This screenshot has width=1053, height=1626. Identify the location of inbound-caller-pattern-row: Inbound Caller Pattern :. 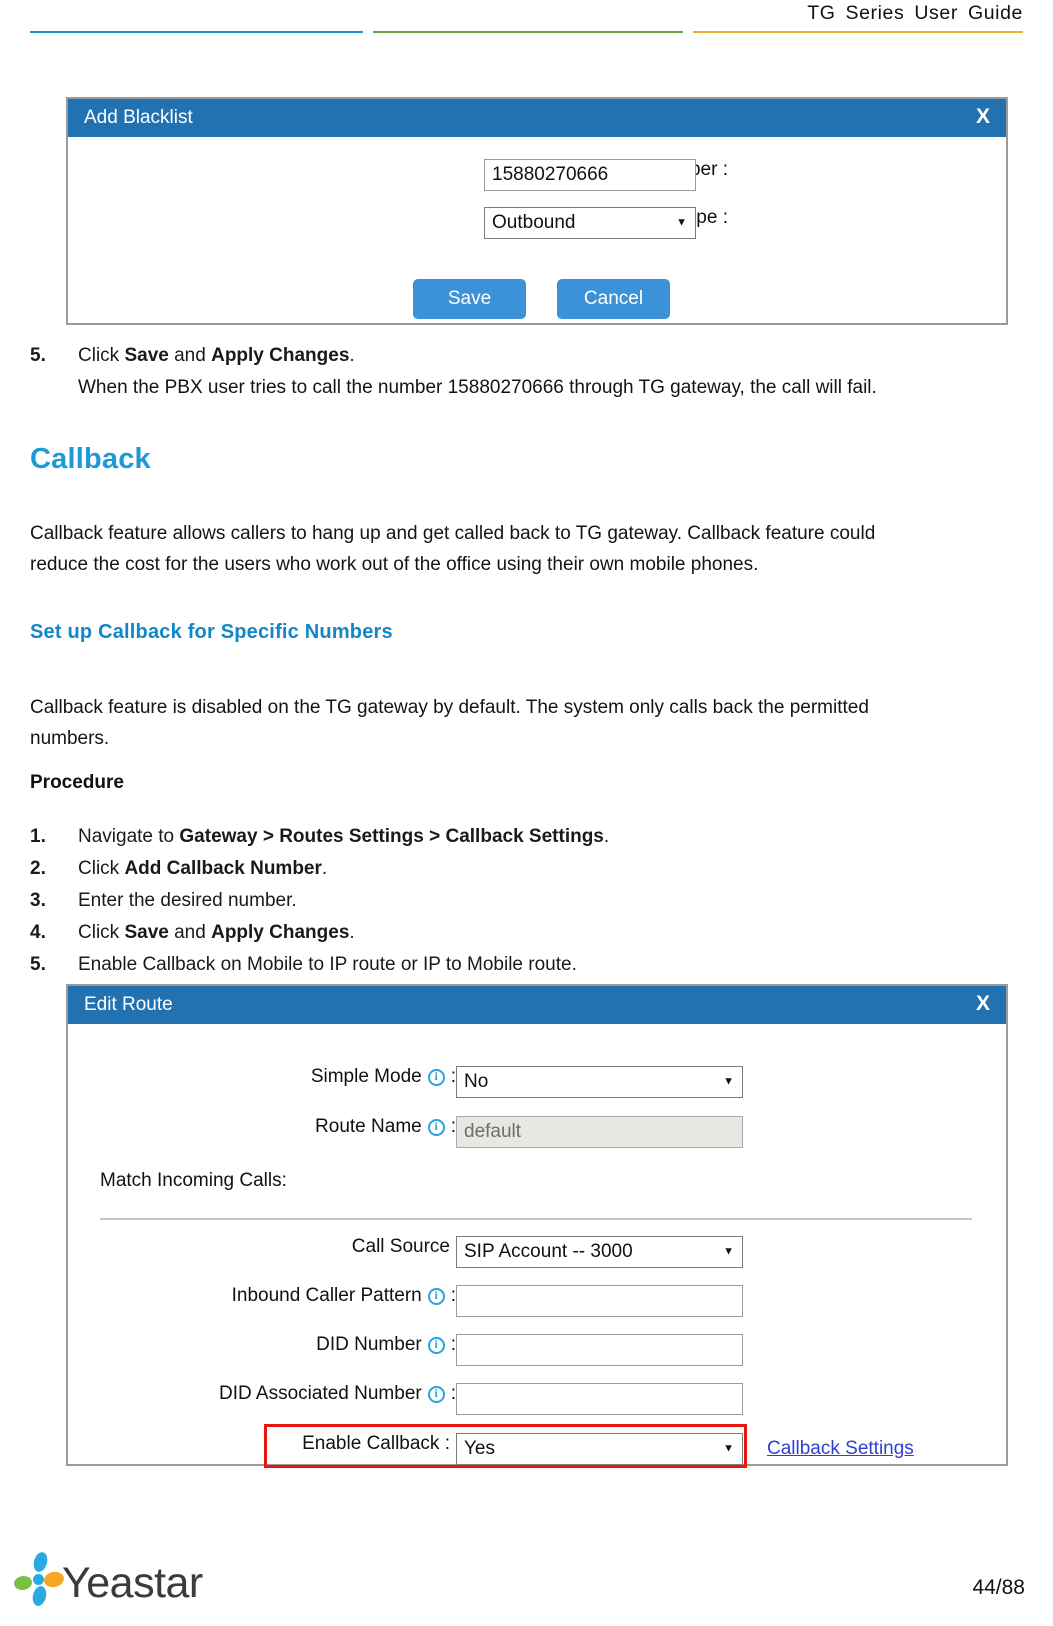
(262, 1296).